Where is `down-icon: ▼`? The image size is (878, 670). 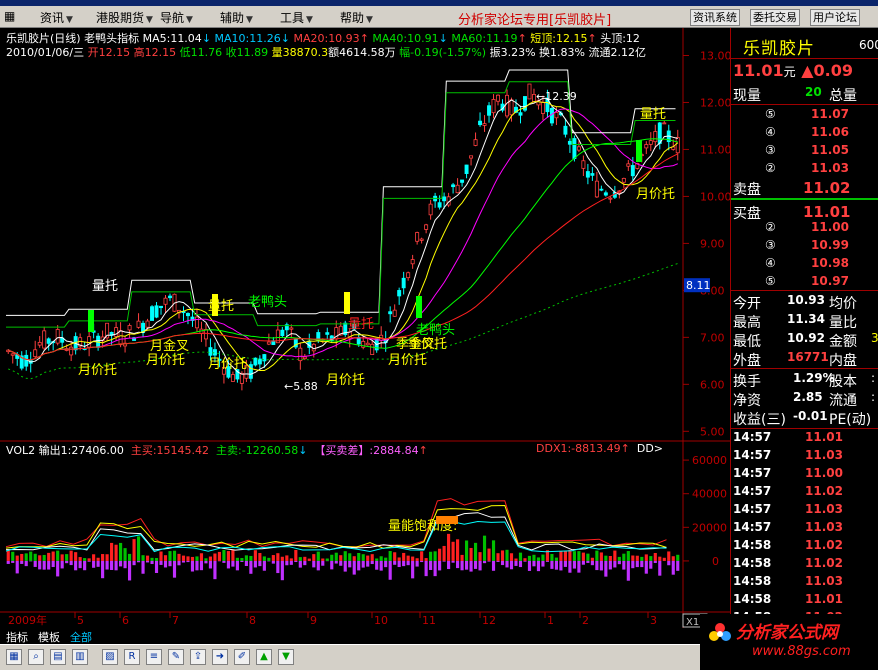 down-icon: ▼ is located at coordinates (286, 657).